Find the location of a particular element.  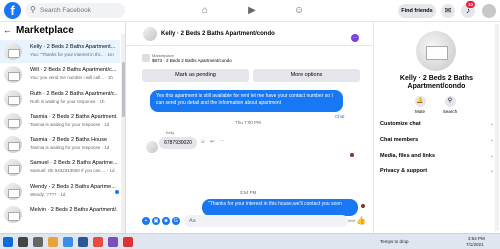

message-composer: + ▣ ☻ G 👍 is located at coordinates (249, 222).